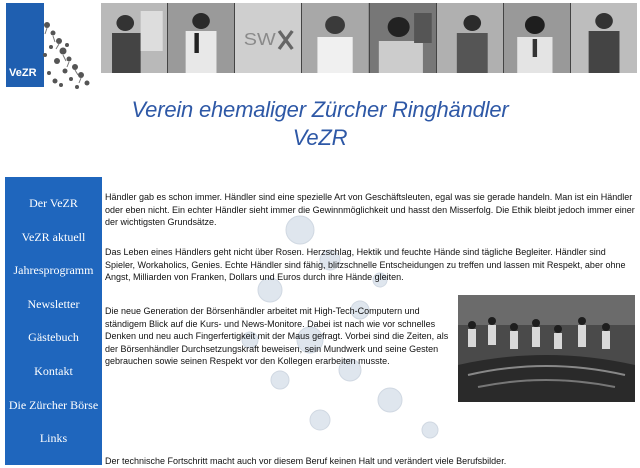  What do you see at coordinates (23, 73) in the screenshot?
I see `logo-text: VeZR` at bounding box center [23, 73].